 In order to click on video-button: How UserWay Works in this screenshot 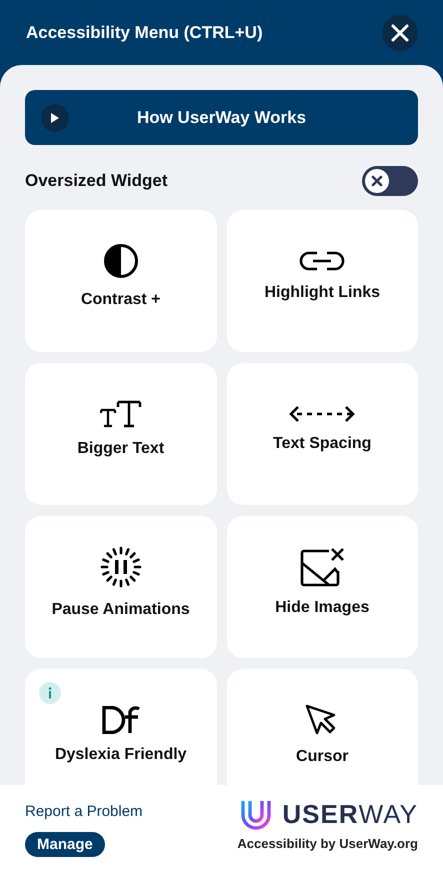, I will do `click(221, 117)`.